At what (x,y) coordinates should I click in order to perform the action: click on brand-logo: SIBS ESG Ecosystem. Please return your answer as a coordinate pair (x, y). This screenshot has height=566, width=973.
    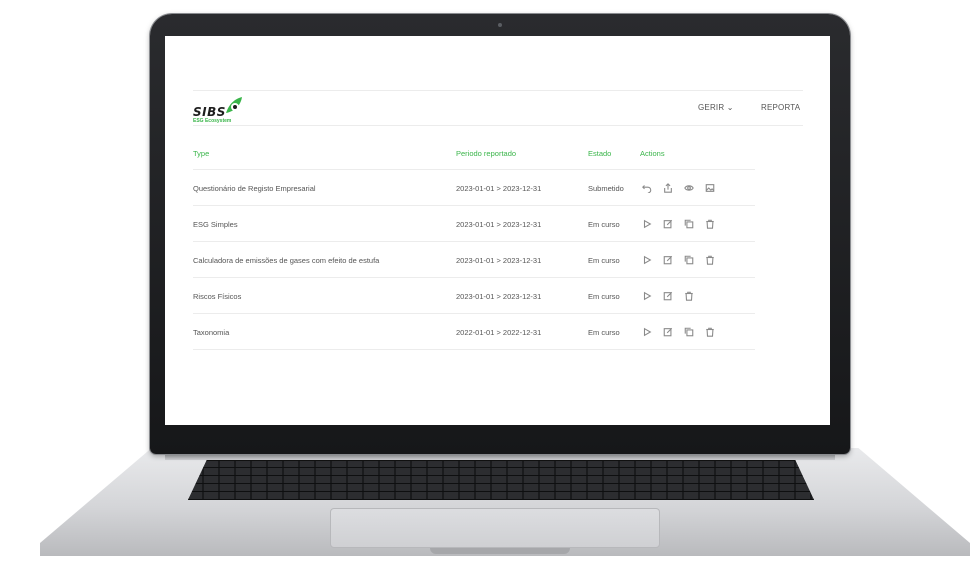
    Looking at the image, I should click on (233, 109).